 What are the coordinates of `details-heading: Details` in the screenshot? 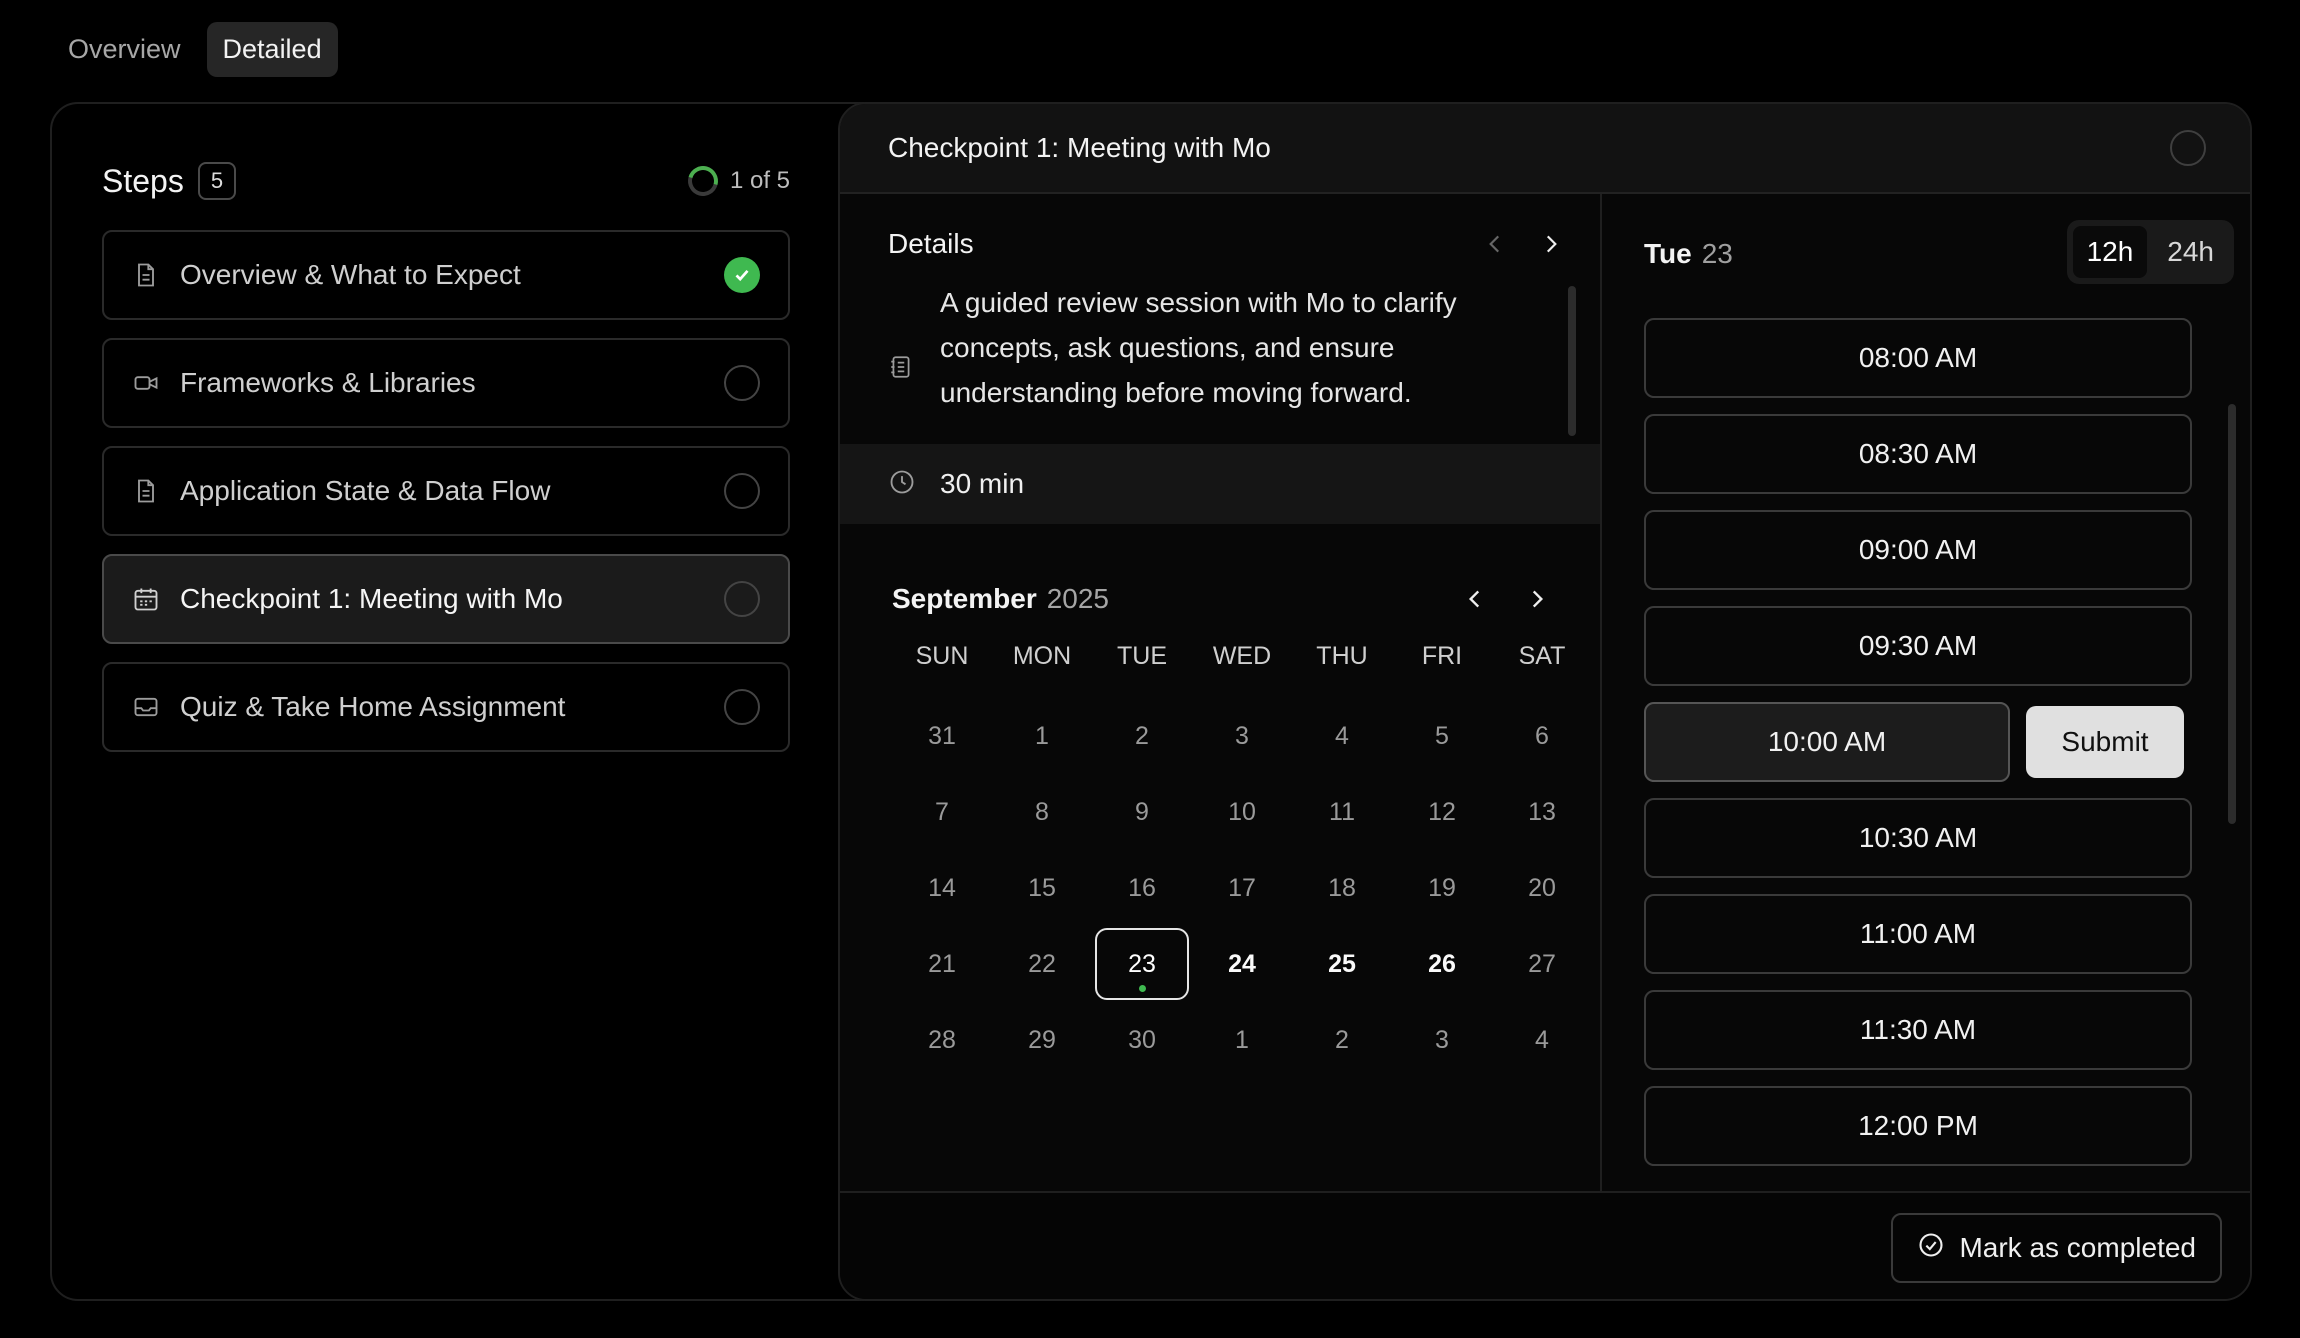 It's located at (931, 243).